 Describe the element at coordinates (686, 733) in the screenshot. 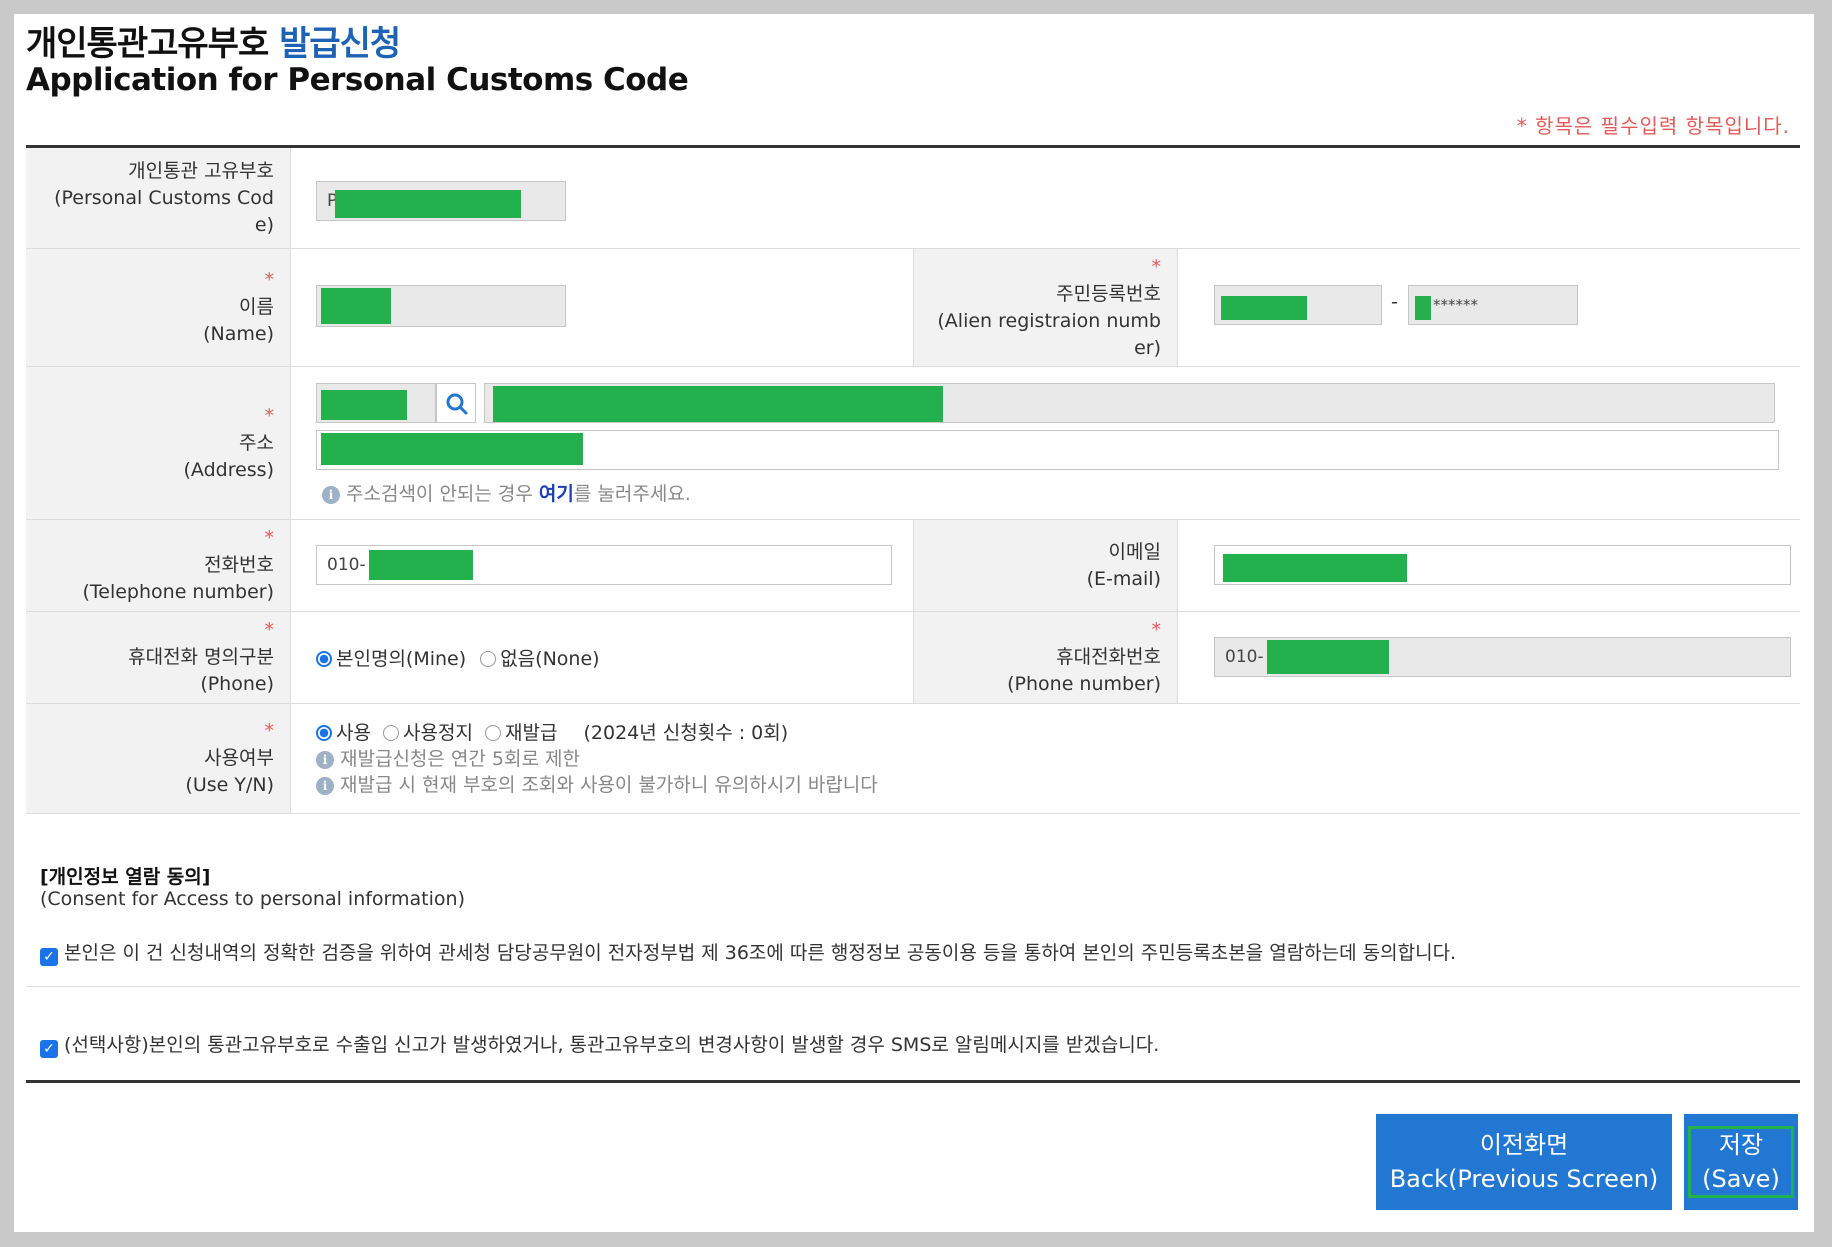

I see `reissue-count-note: (2024년 신청횟수 : 0회)` at that location.